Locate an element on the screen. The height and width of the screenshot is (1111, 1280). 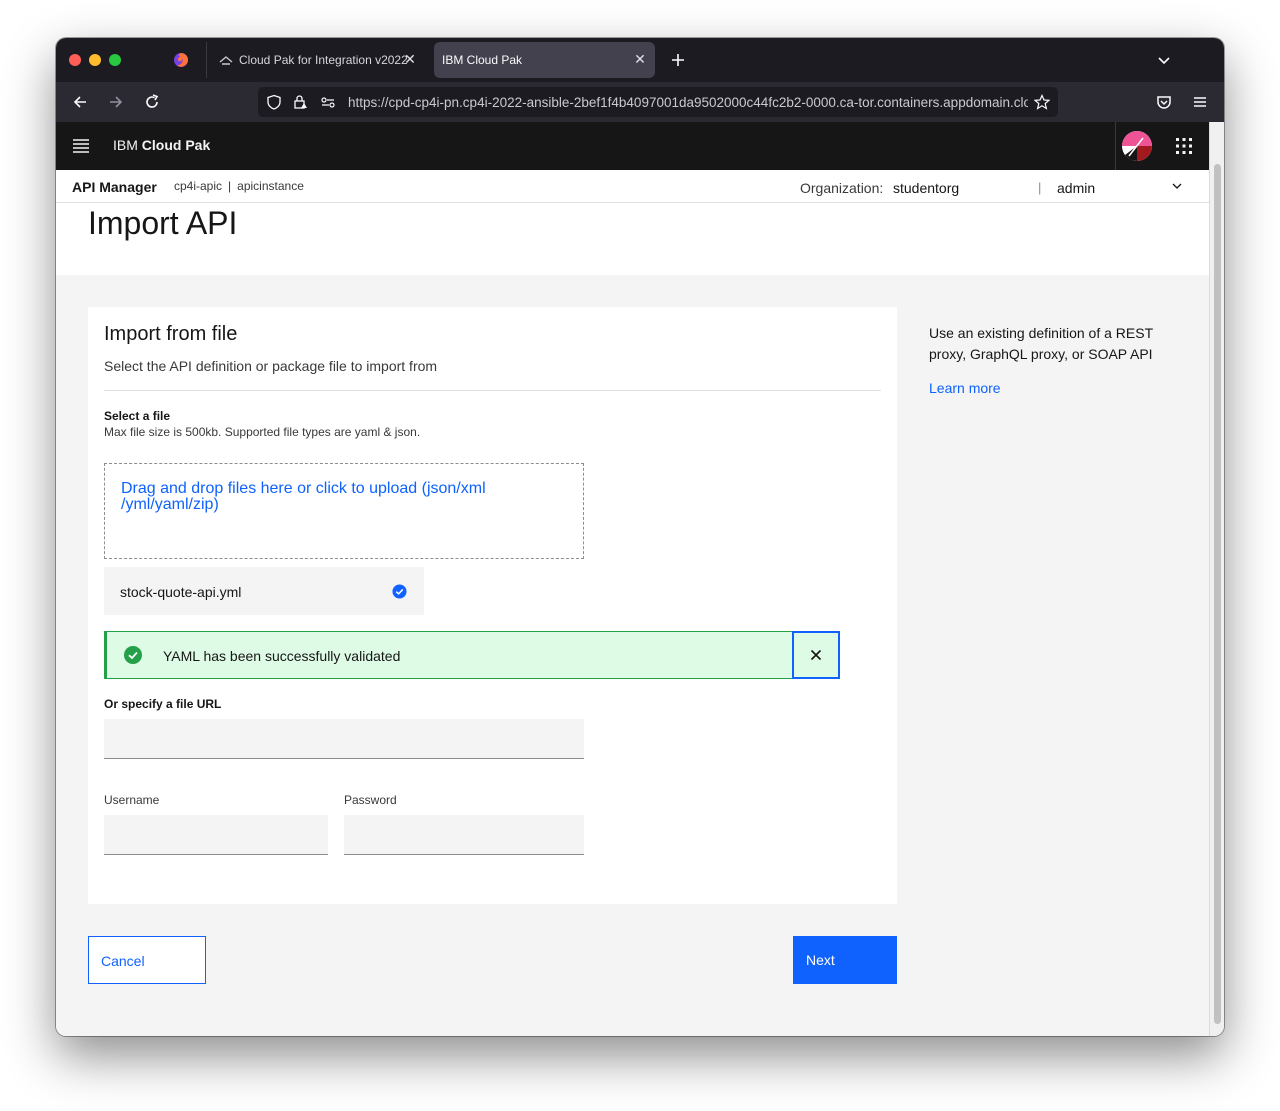
organization-label: Organization: is located at coordinates (842, 188).